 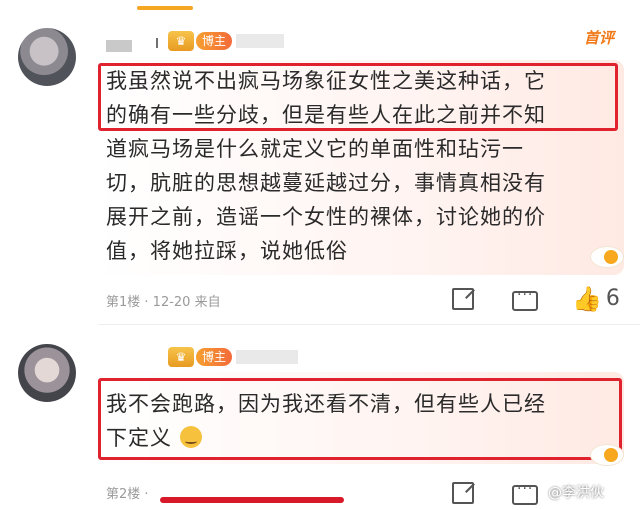 I want to click on comment-line: 我不会跑路，因为我还看不清，但有些人已经, so click(x=326, y=404).